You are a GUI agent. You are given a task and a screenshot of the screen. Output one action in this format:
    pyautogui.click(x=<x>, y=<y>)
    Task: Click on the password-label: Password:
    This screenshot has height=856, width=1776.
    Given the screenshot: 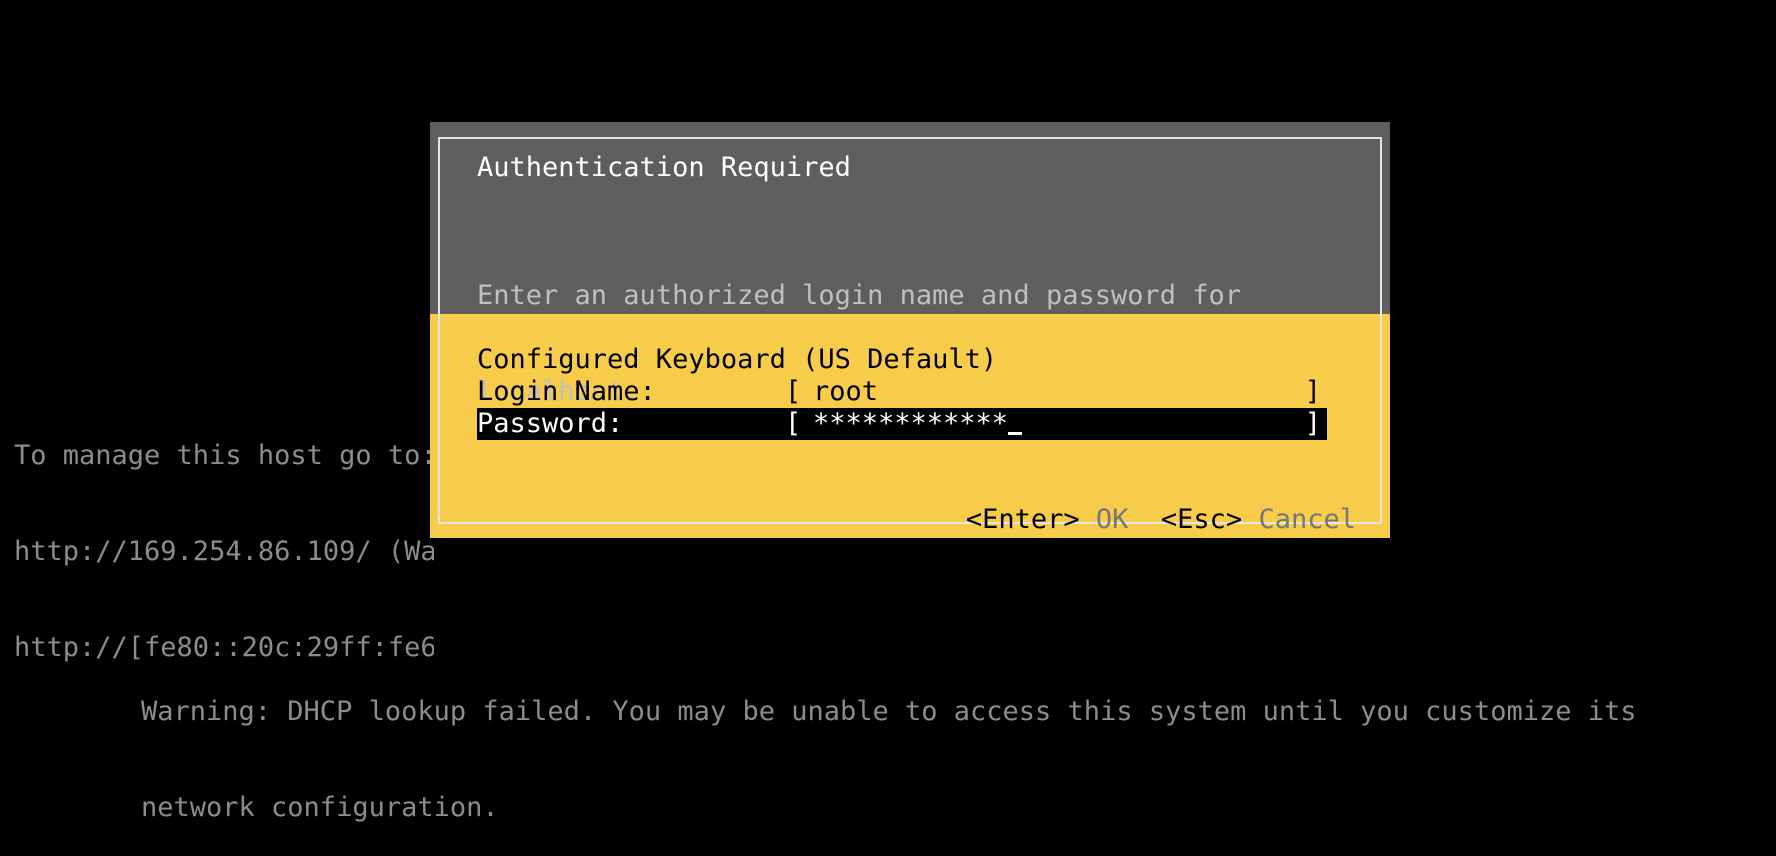 What is the action you would take?
    pyautogui.click(x=550, y=423)
    